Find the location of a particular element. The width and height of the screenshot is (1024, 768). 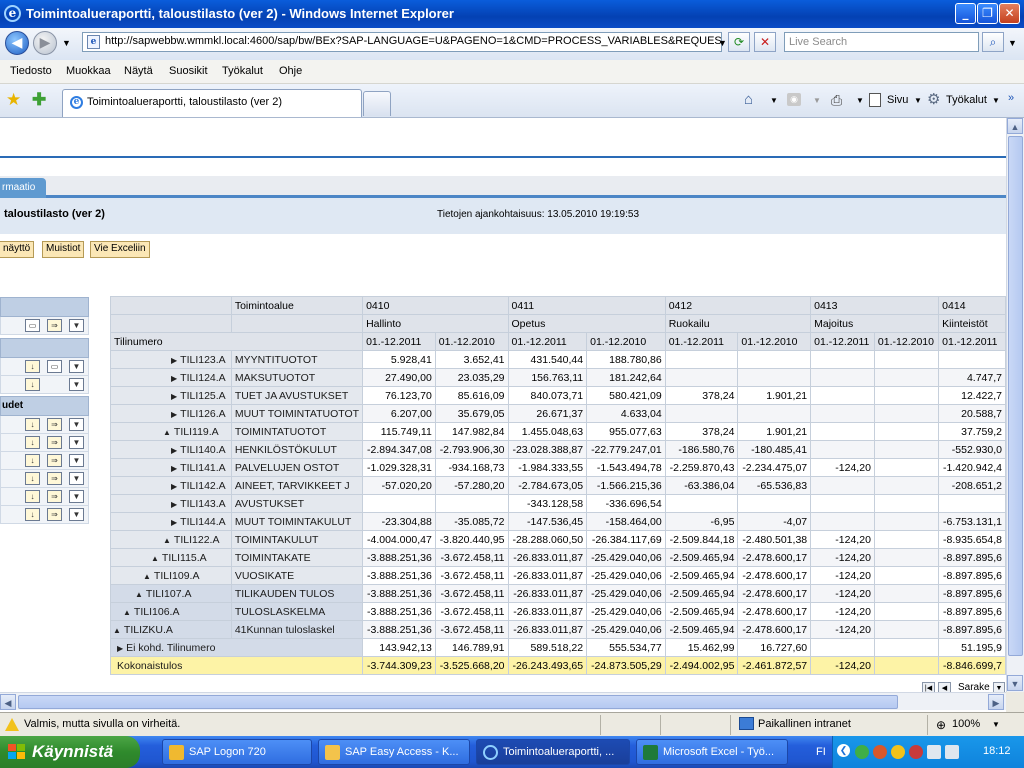

stop-icon: ✕ is located at coordinates (765, 42).